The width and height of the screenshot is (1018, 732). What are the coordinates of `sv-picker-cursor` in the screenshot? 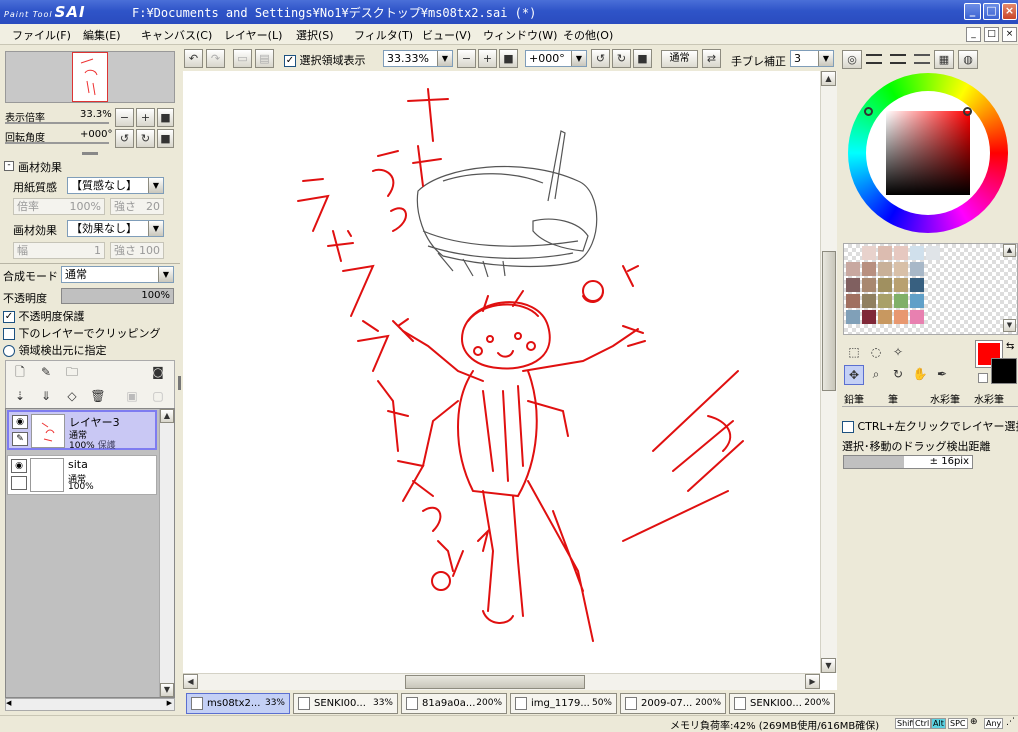 It's located at (967, 111).